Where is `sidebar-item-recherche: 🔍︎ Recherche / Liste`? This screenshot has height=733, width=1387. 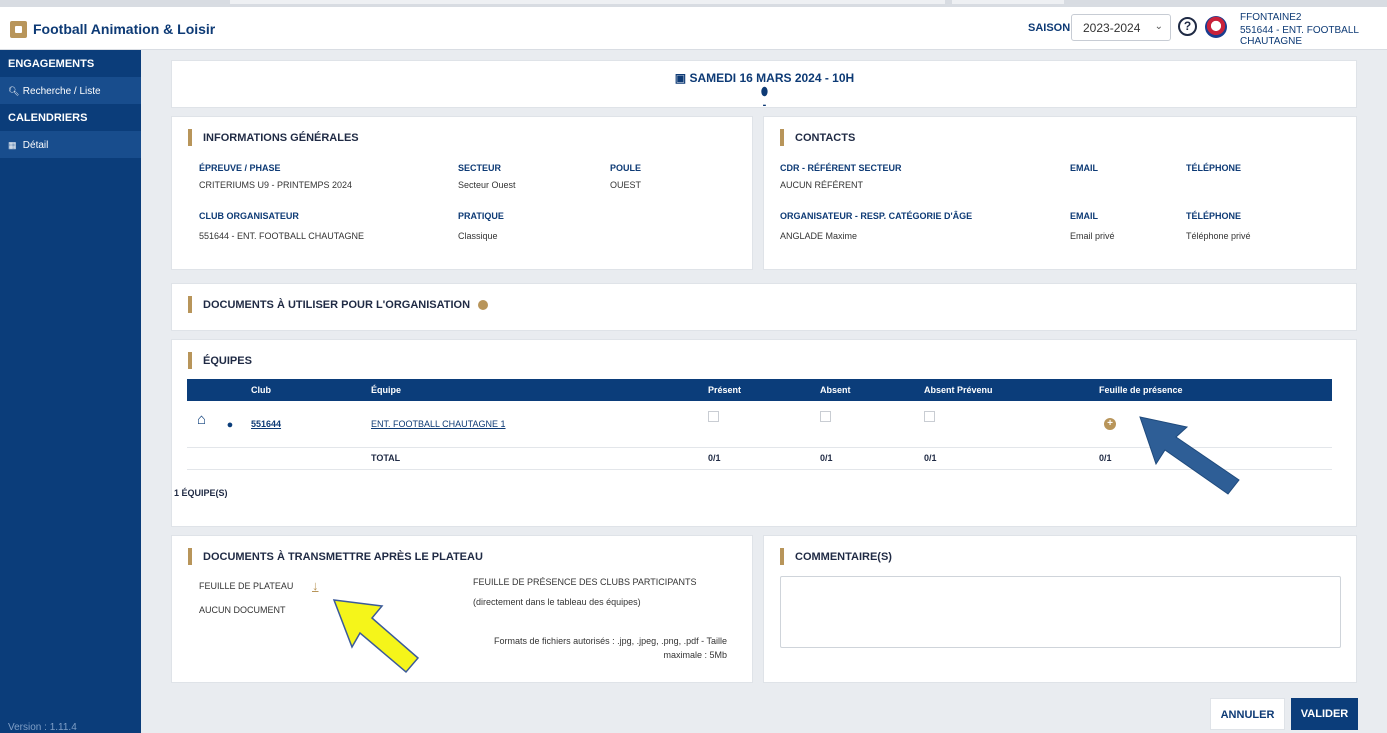 sidebar-item-recherche: 🔍︎ Recherche / Liste is located at coordinates (70, 90).